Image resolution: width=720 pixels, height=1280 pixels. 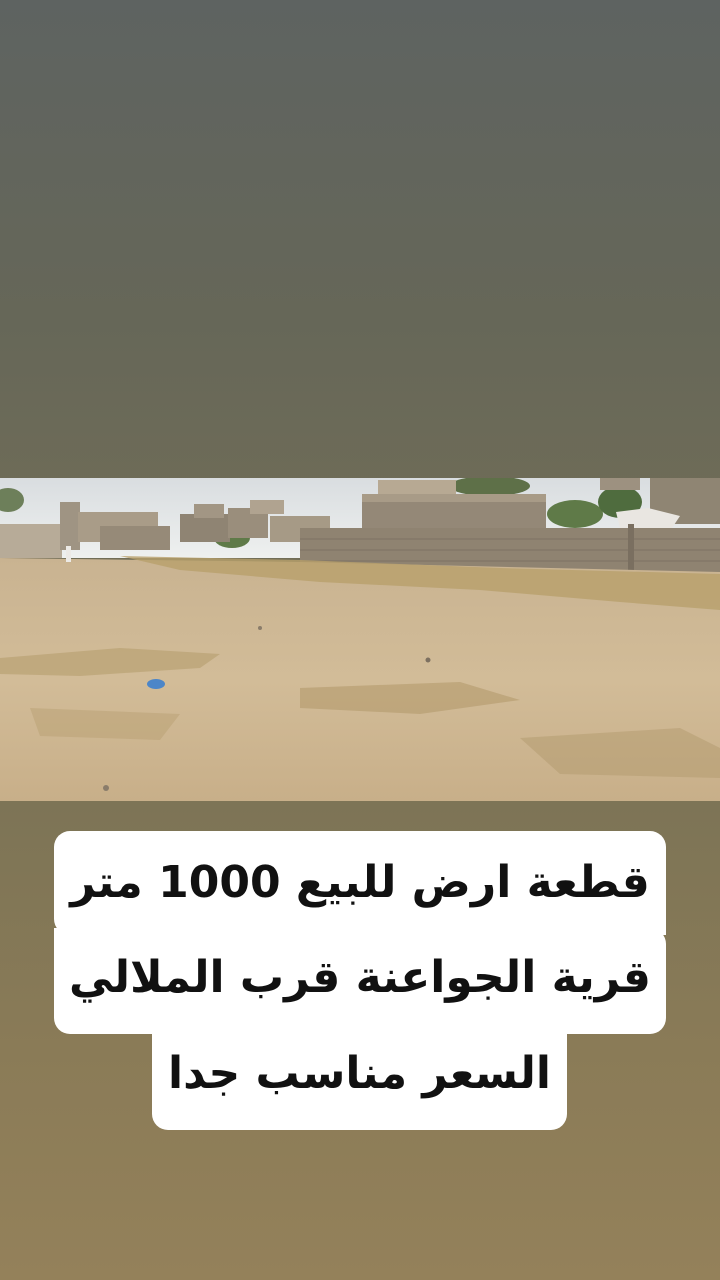 I want to click on caption-line-1: قطعة ارض للبيع 1000 متر, so click(x=360, y=883).